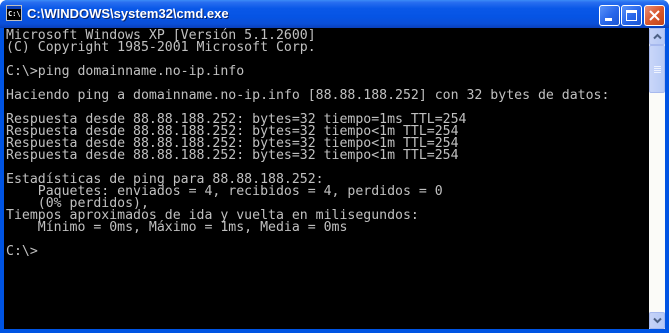  Describe the element at coordinates (609, 15) in the screenshot. I see `minimize-button` at that location.